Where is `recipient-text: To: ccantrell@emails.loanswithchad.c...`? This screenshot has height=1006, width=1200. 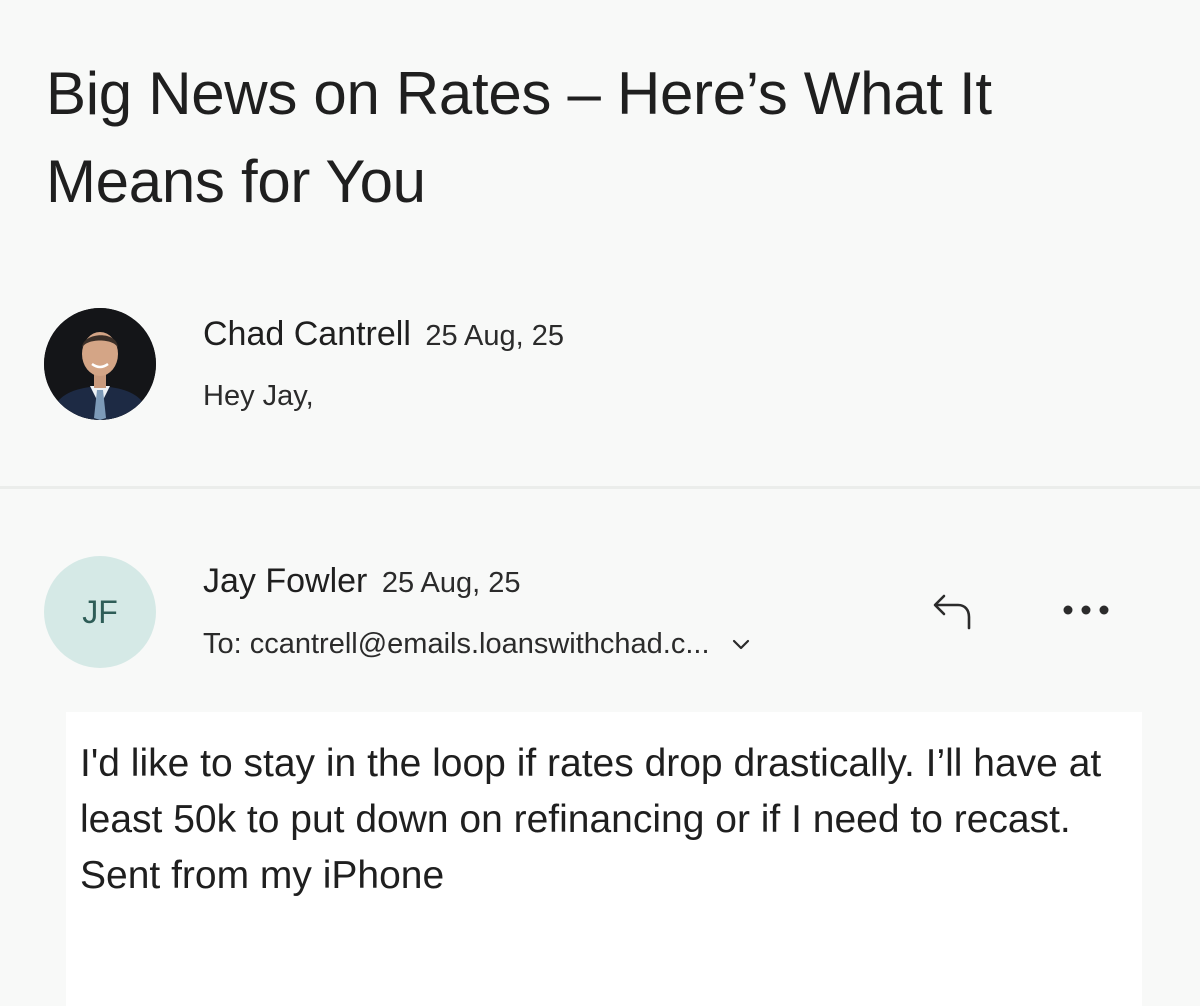 recipient-text: To: ccantrell@emails.loanswithchad.c... is located at coordinates (456, 644).